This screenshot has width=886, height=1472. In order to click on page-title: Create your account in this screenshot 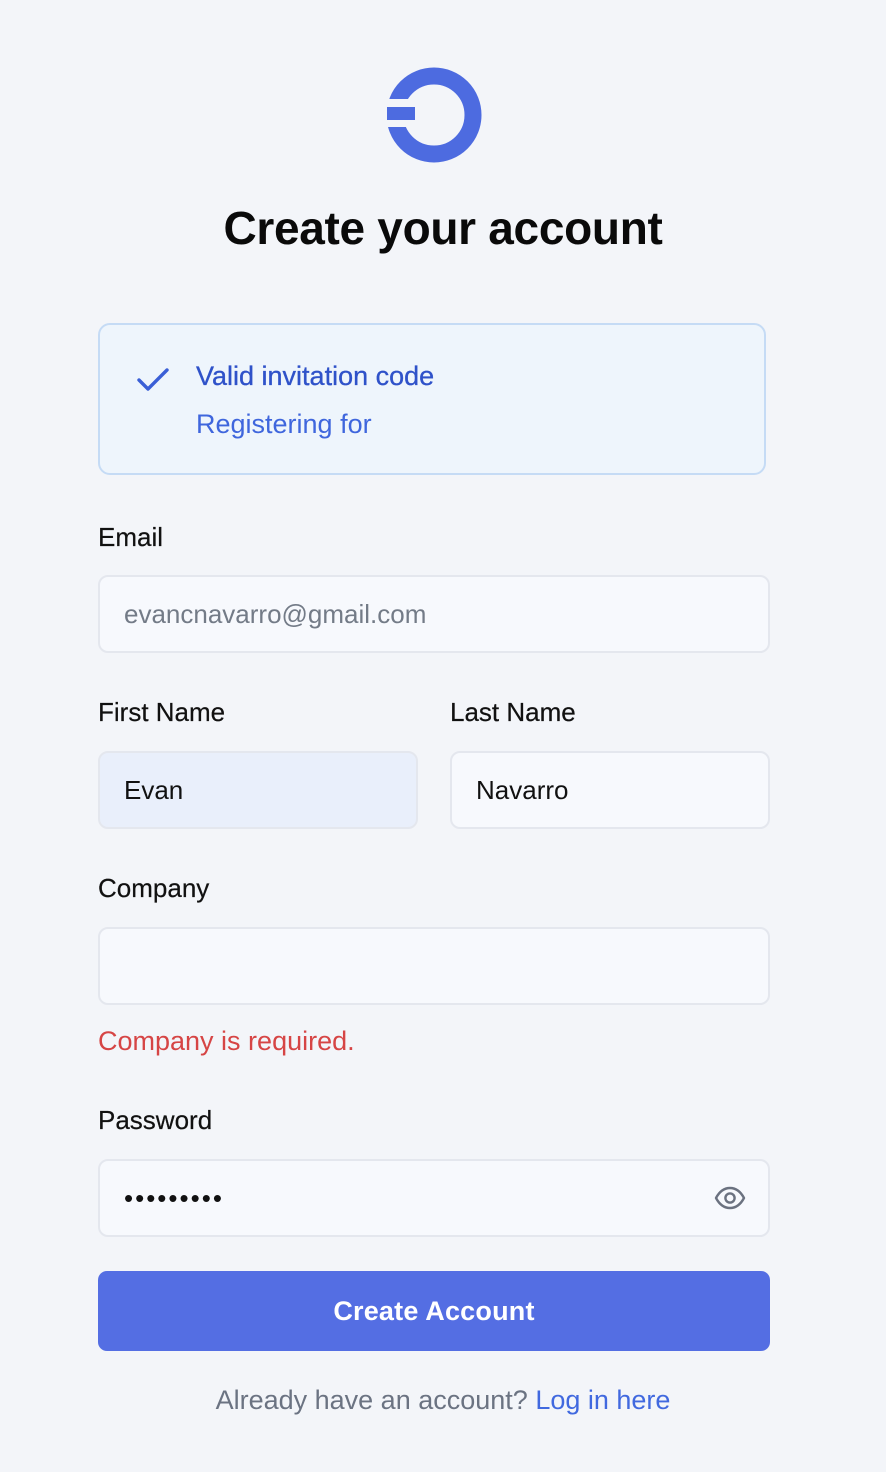, I will do `click(443, 228)`.